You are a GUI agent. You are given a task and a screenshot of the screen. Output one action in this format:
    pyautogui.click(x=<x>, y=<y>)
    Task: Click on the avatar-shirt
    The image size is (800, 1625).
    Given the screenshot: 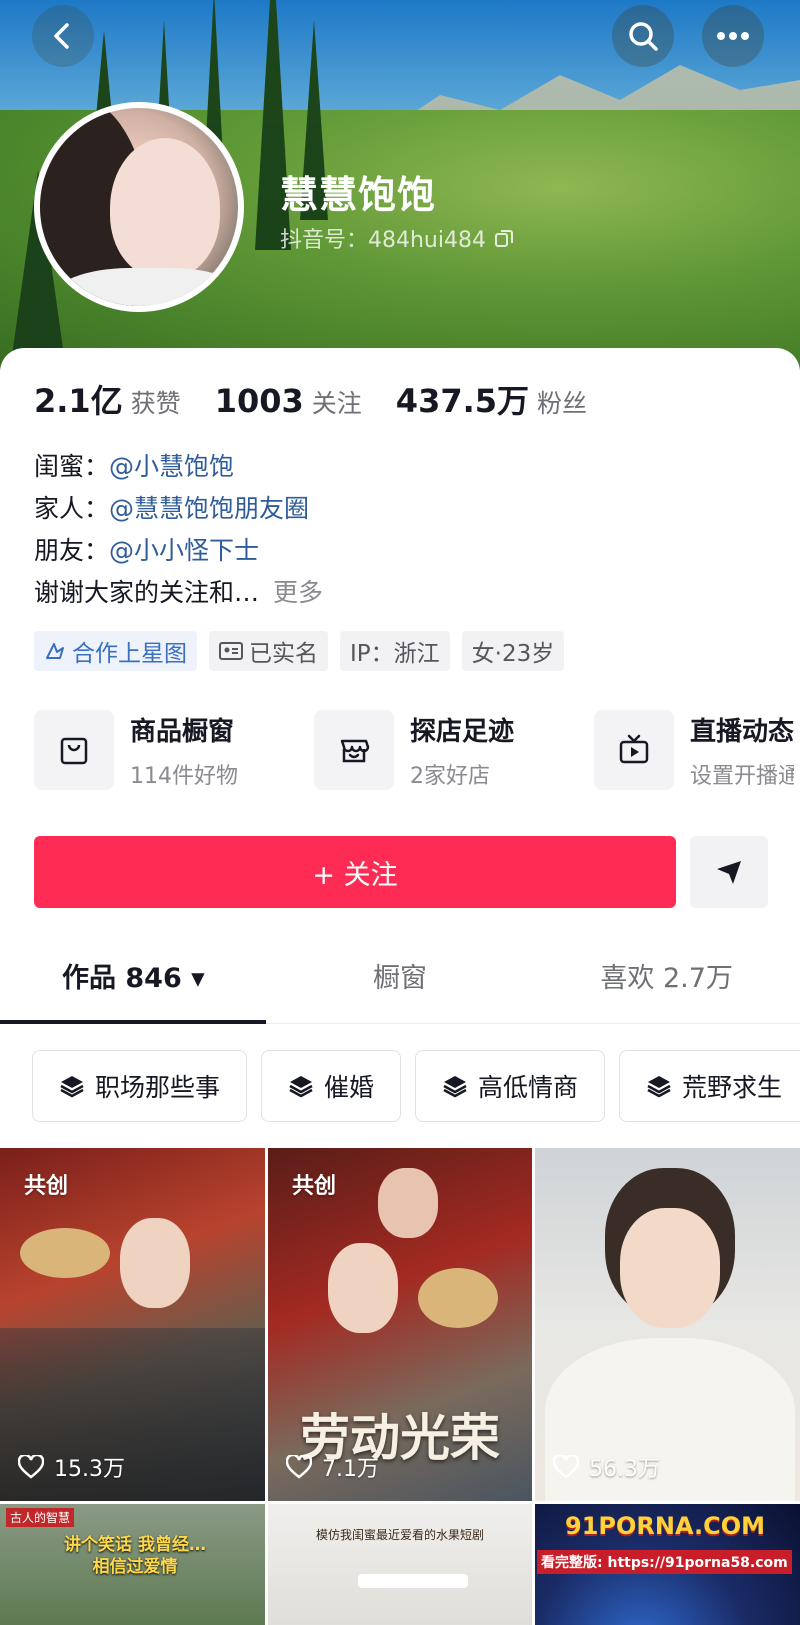 What is the action you would take?
    pyautogui.click(x=144, y=287)
    